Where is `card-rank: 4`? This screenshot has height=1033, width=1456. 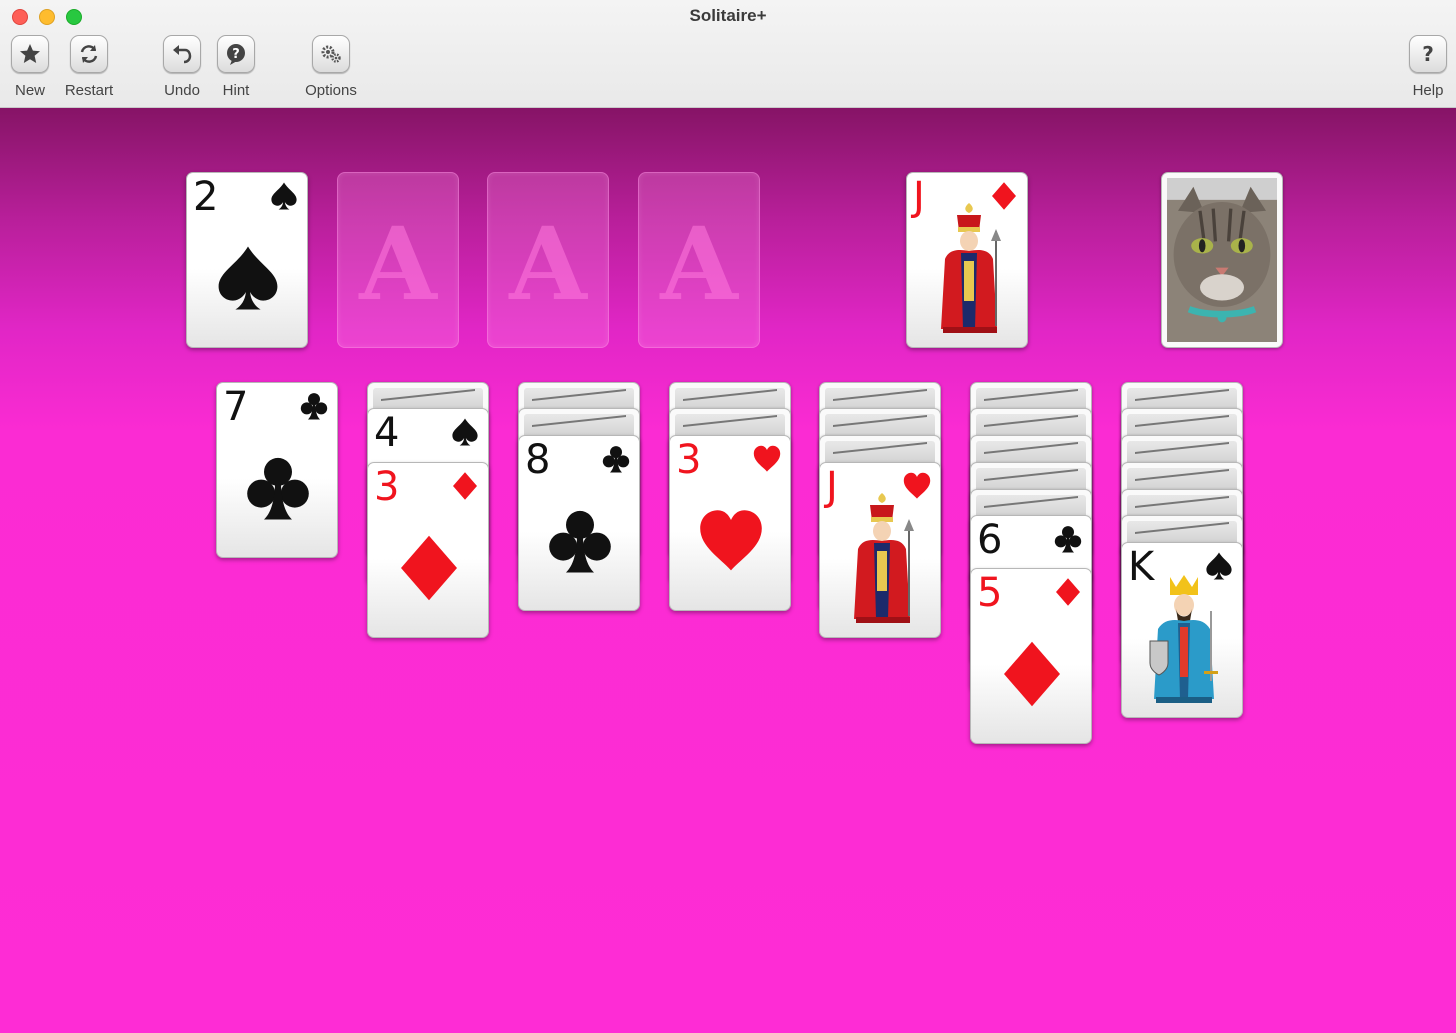 card-rank: 4 is located at coordinates (387, 433).